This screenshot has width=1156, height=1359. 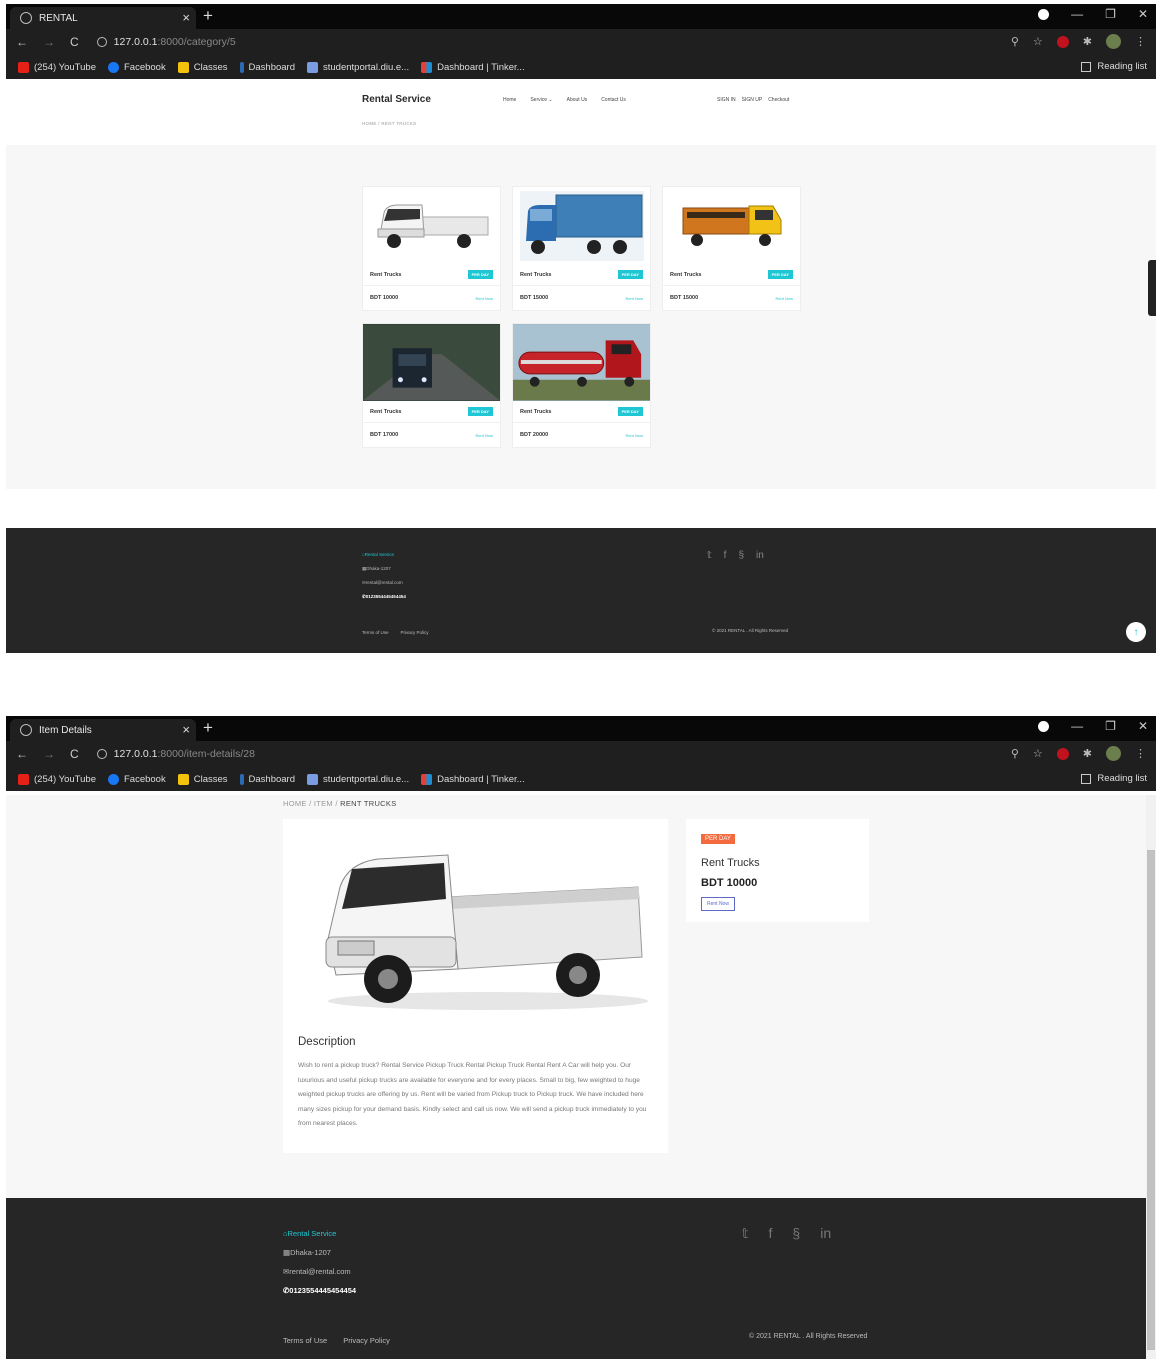 I want to click on rent-now-button: Rent Now, so click(x=718, y=904).